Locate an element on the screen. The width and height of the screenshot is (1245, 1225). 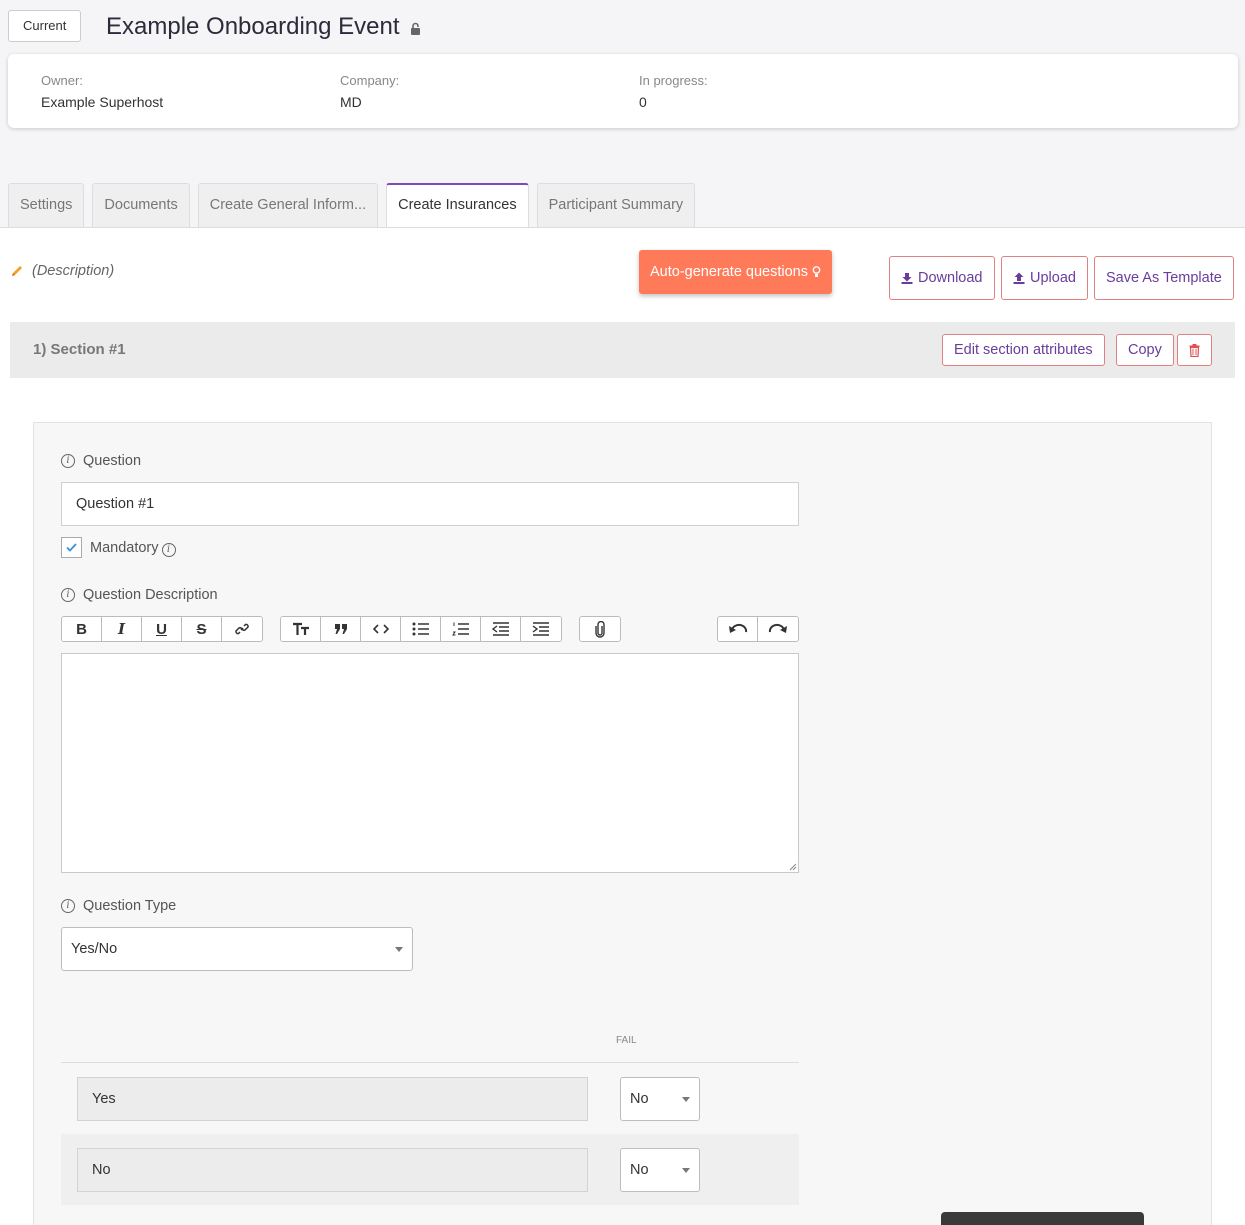
answer-input: Yes is located at coordinates (332, 1099).